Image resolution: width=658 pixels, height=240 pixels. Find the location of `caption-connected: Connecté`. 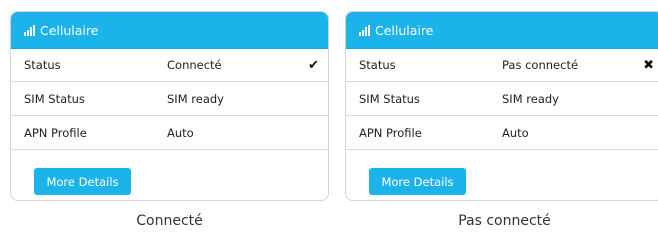

caption-connected: Connecté is located at coordinates (169, 221).